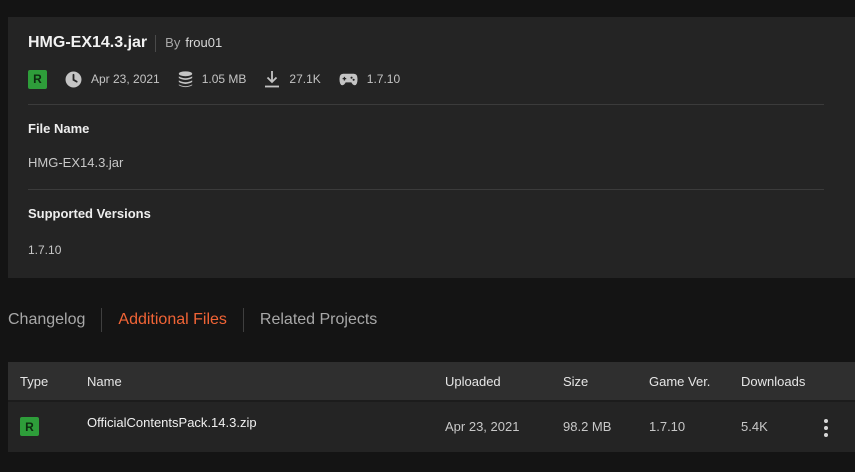 The image size is (855, 472). Describe the element at coordinates (59, 128) in the screenshot. I see `file-name-label: File Name` at that location.